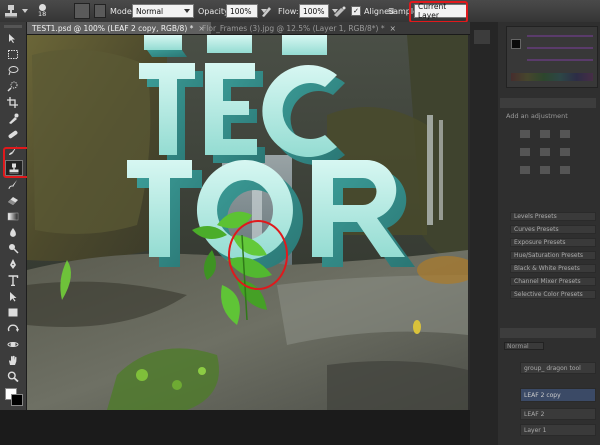 The height and width of the screenshot is (445, 600). Describe the element at coordinates (122, 11) in the screenshot. I see `mode-label: Mode:` at that location.